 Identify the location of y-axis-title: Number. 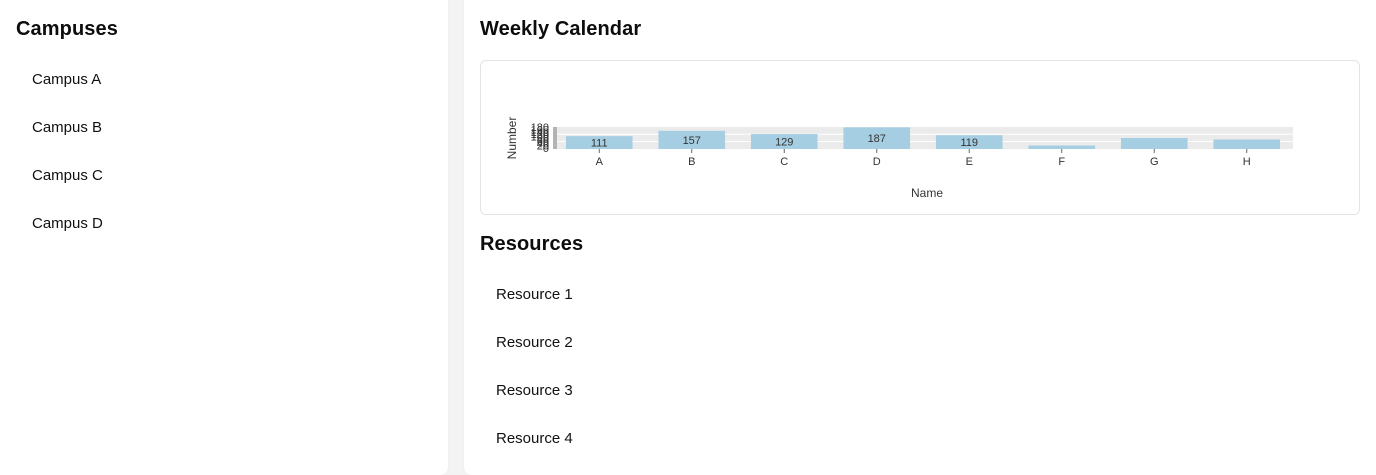
(512, 138).